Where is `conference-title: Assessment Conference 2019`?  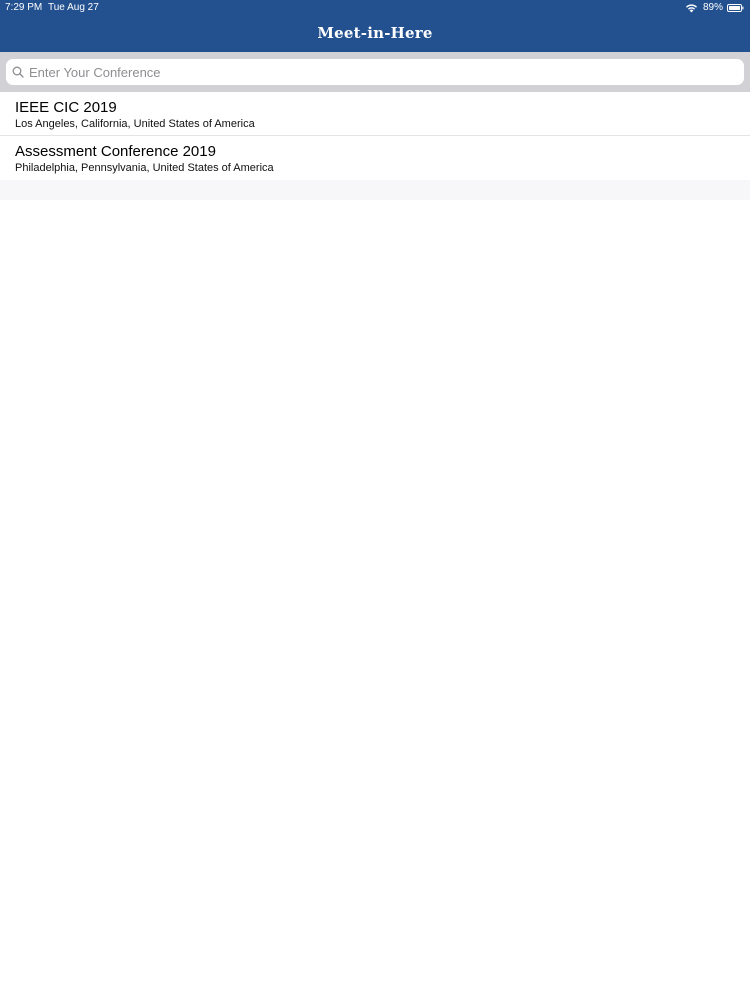
conference-title: Assessment Conference 2019 is located at coordinates (115, 151).